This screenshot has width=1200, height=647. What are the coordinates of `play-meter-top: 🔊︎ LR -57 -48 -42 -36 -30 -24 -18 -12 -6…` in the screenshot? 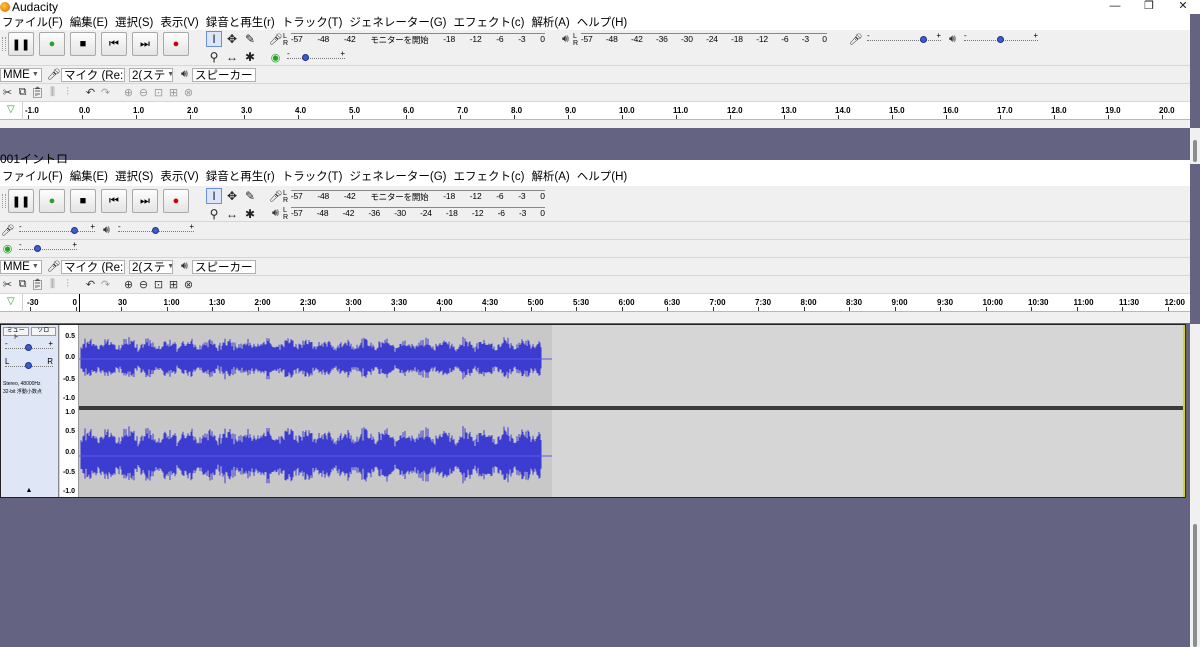 It's located at (692, 39).